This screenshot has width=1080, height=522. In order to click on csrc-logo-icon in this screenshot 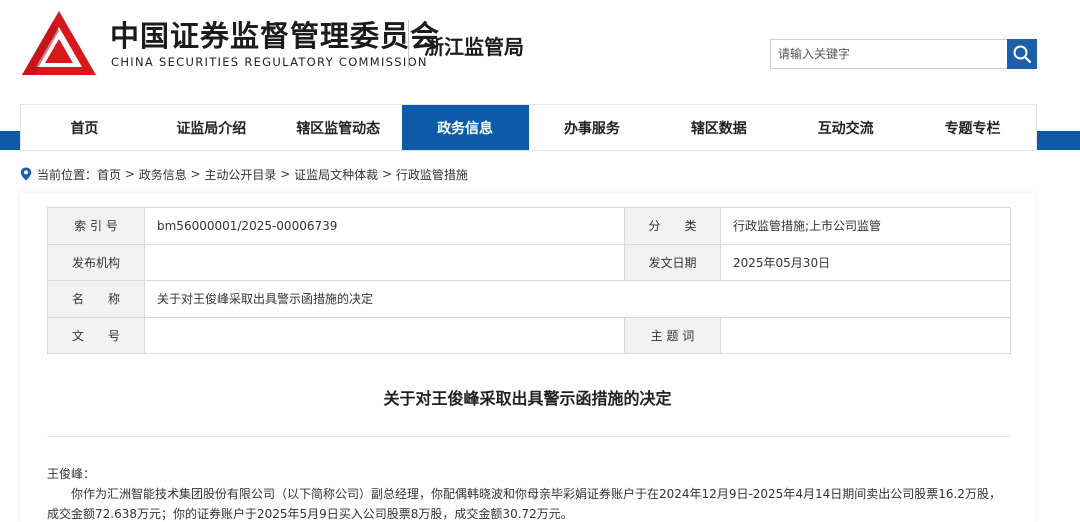, I will do `click(59, 44)`.